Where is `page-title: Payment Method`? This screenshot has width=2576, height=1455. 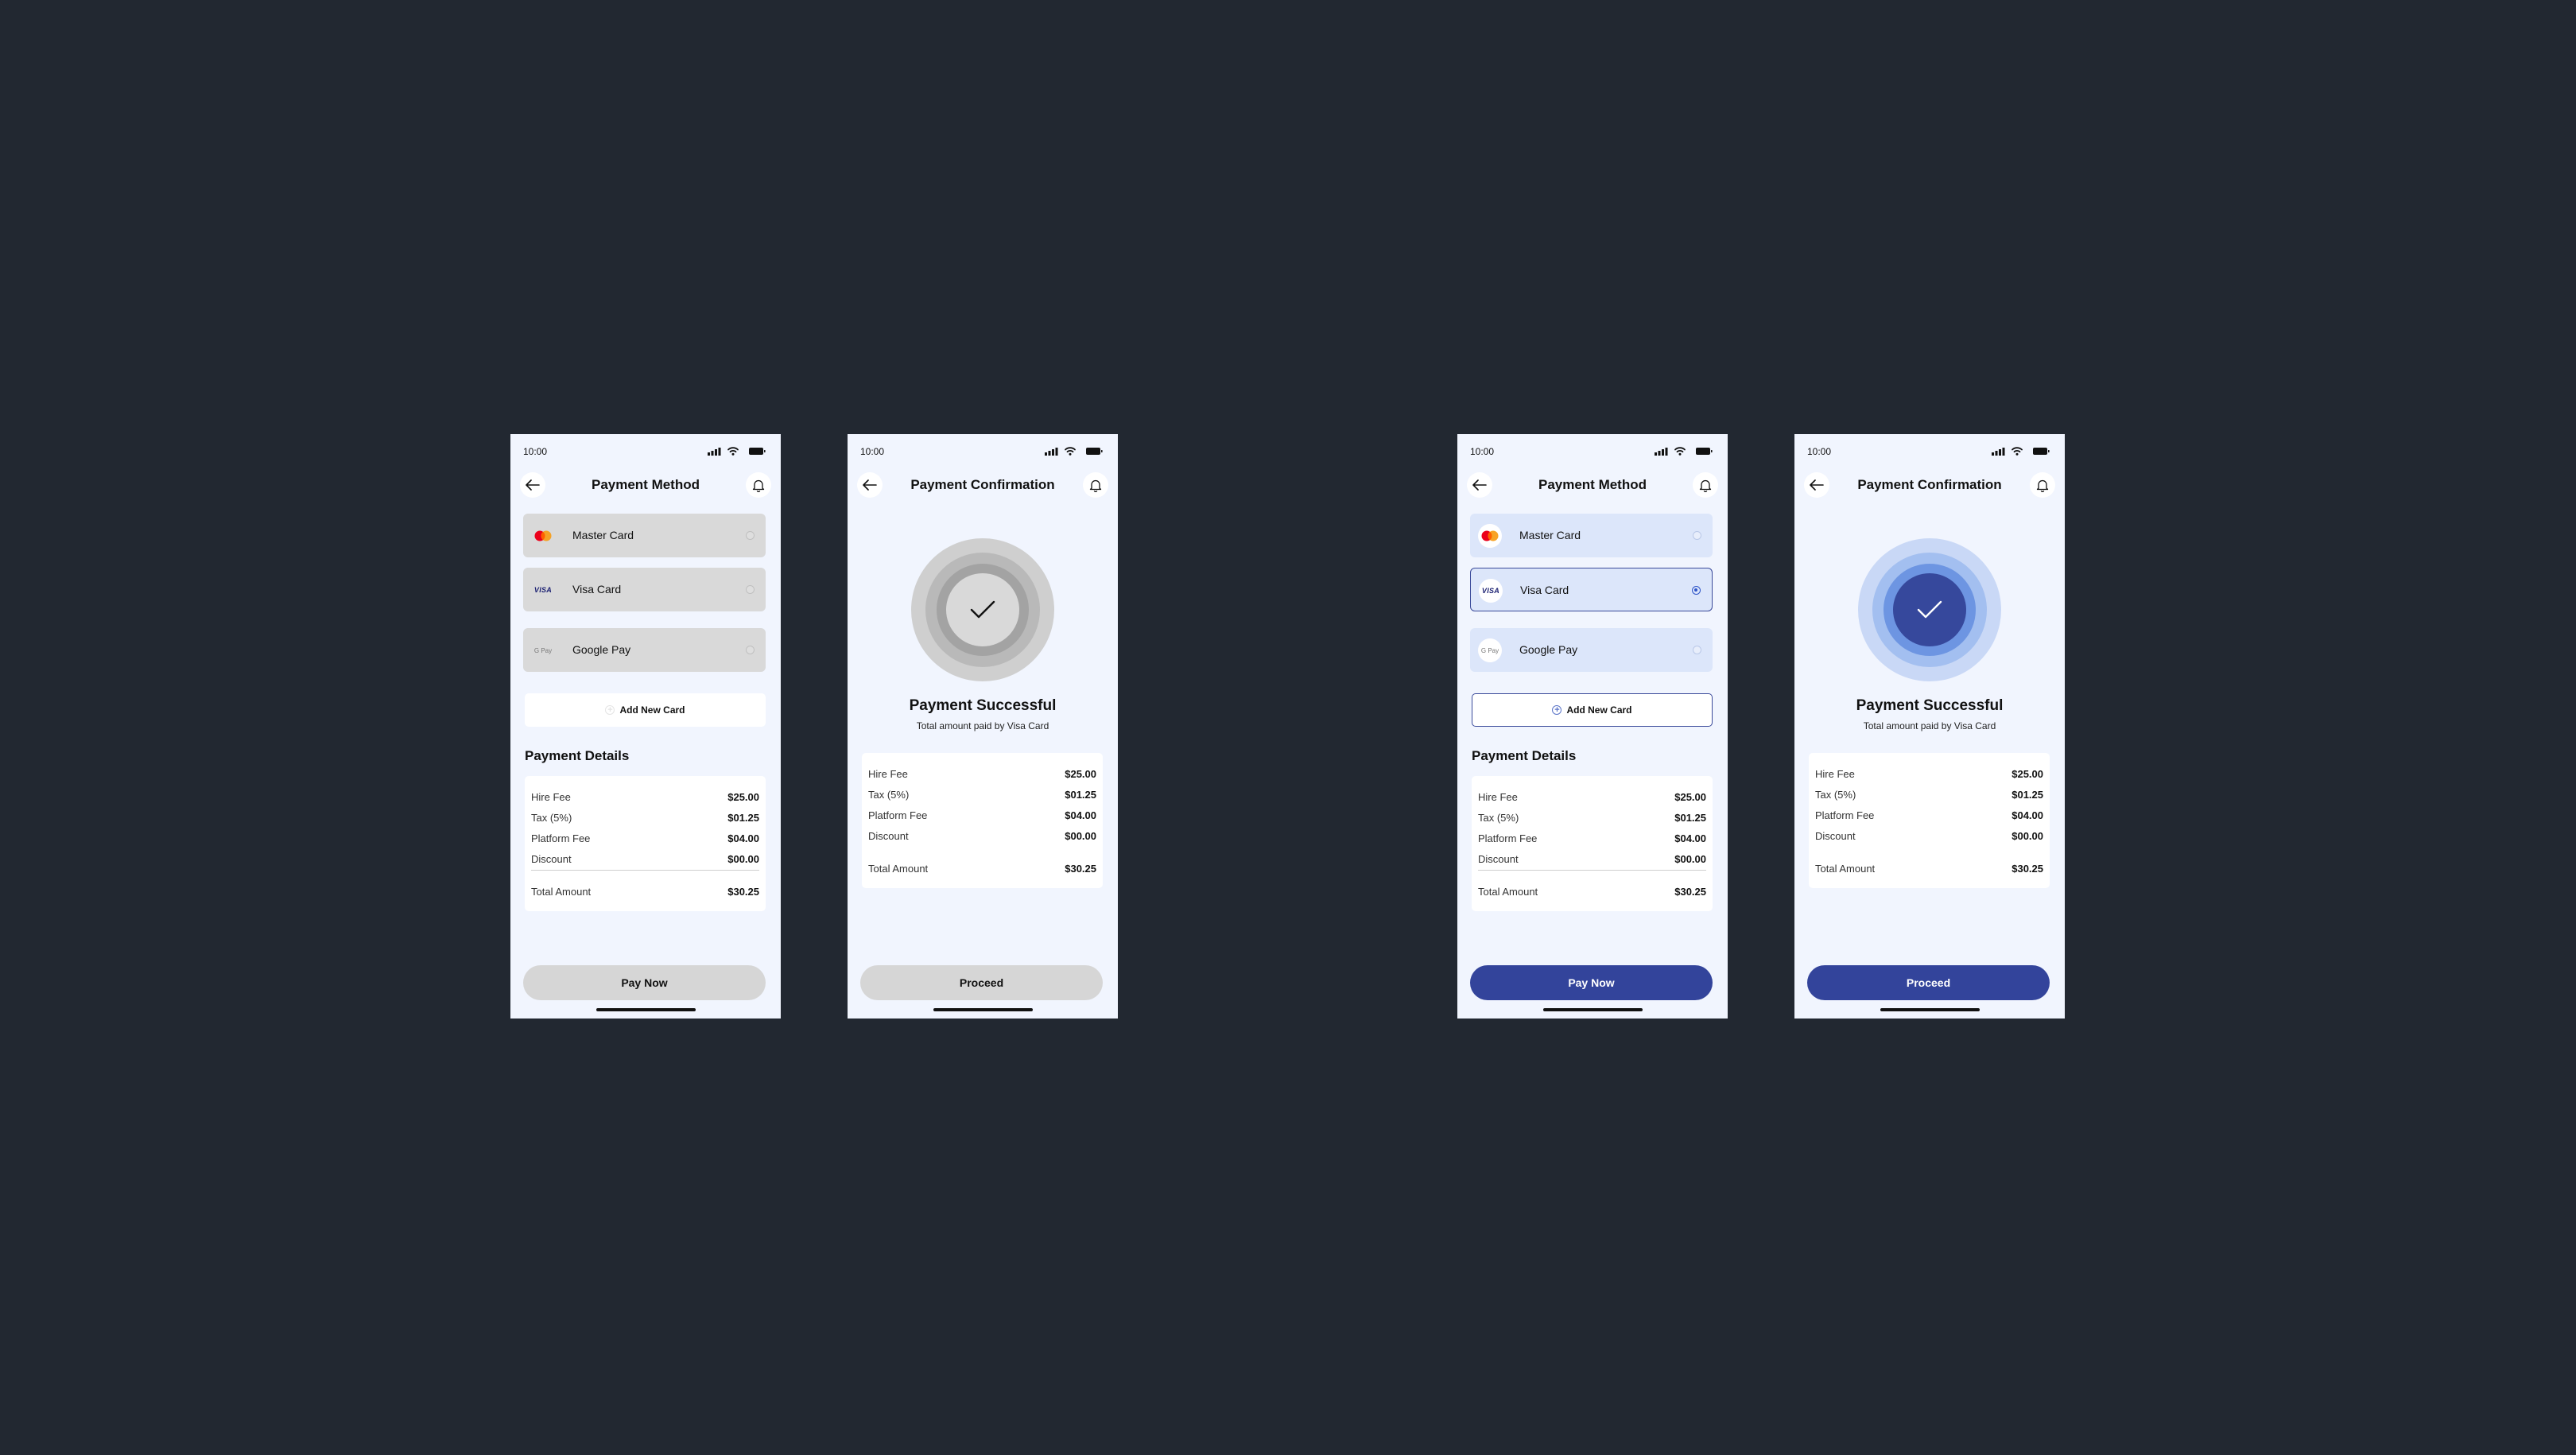
page-title: Payment Method is located at coordinates (1592, 484).